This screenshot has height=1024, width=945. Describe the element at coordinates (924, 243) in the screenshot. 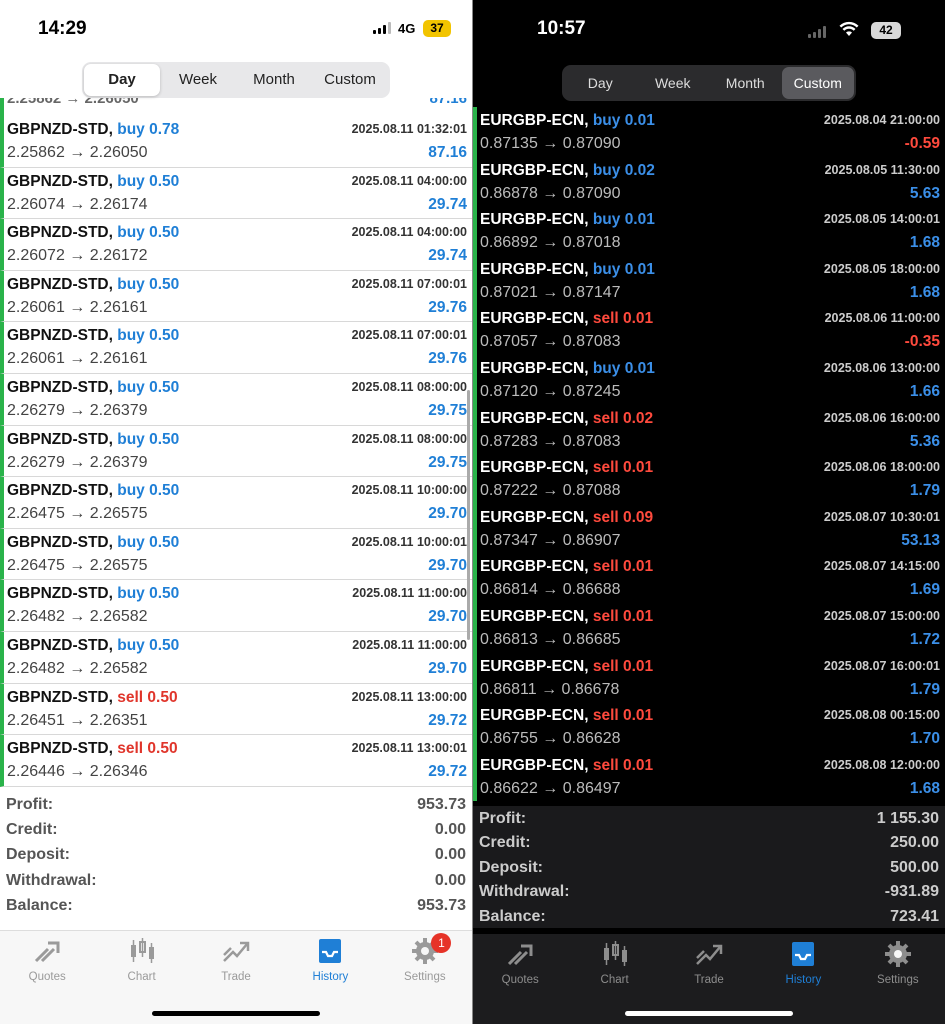

I see `deal-profit: 1.68` at that location.